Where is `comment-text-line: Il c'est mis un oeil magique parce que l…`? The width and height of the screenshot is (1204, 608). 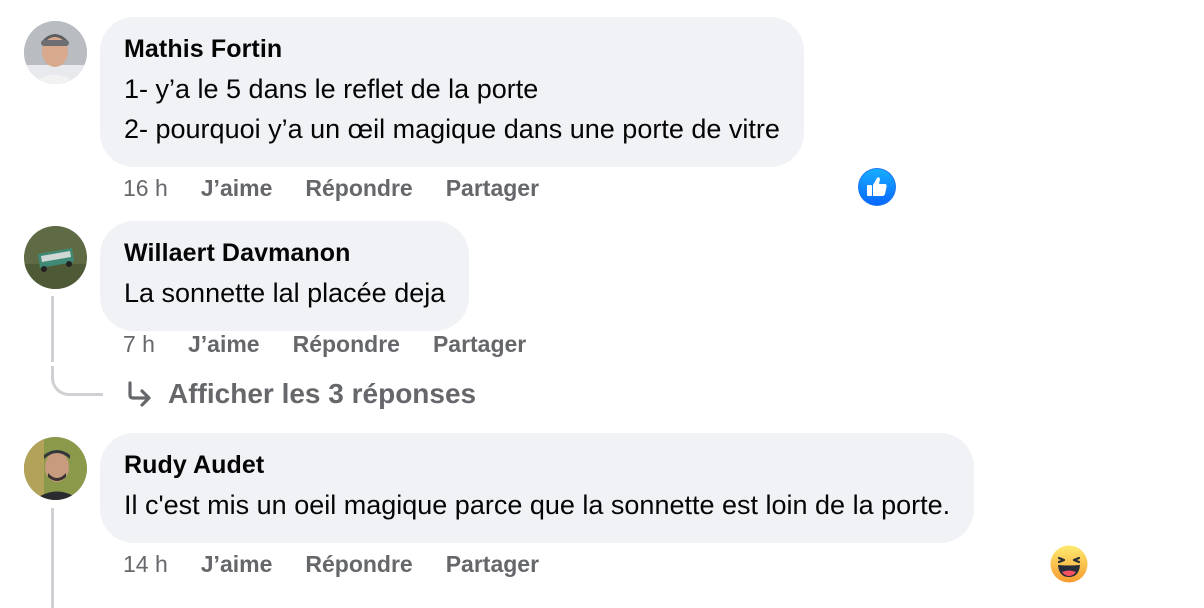 comment-text-line: Il c'est mis un oeil magique parce que l… is located at coordinates (537, 505).